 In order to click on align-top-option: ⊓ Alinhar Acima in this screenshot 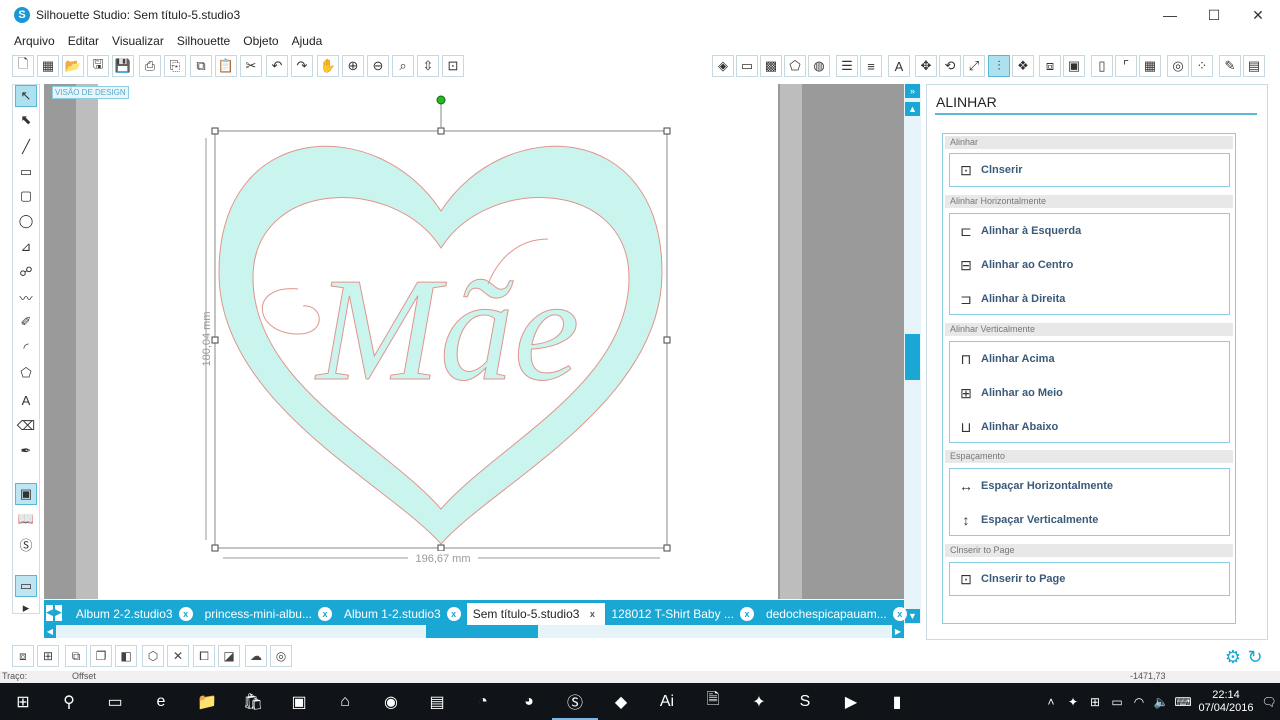, I will do `click(1005, 359)`.